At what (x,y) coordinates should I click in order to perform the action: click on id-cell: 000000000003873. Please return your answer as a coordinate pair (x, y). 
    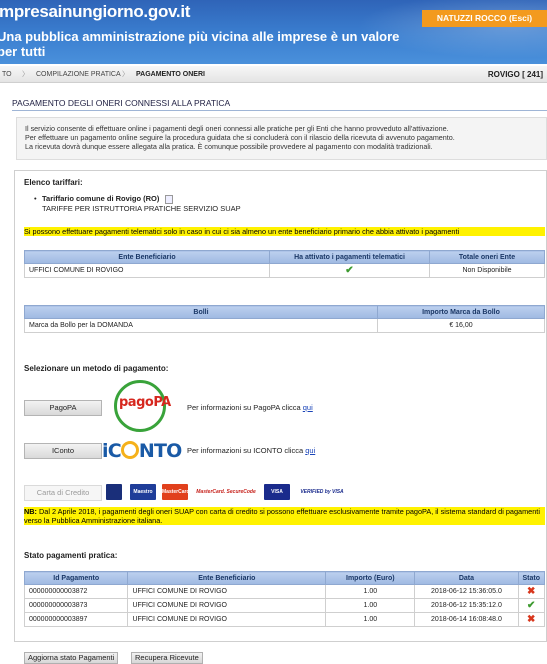
    Looking at the image, I should click on (76, 605).